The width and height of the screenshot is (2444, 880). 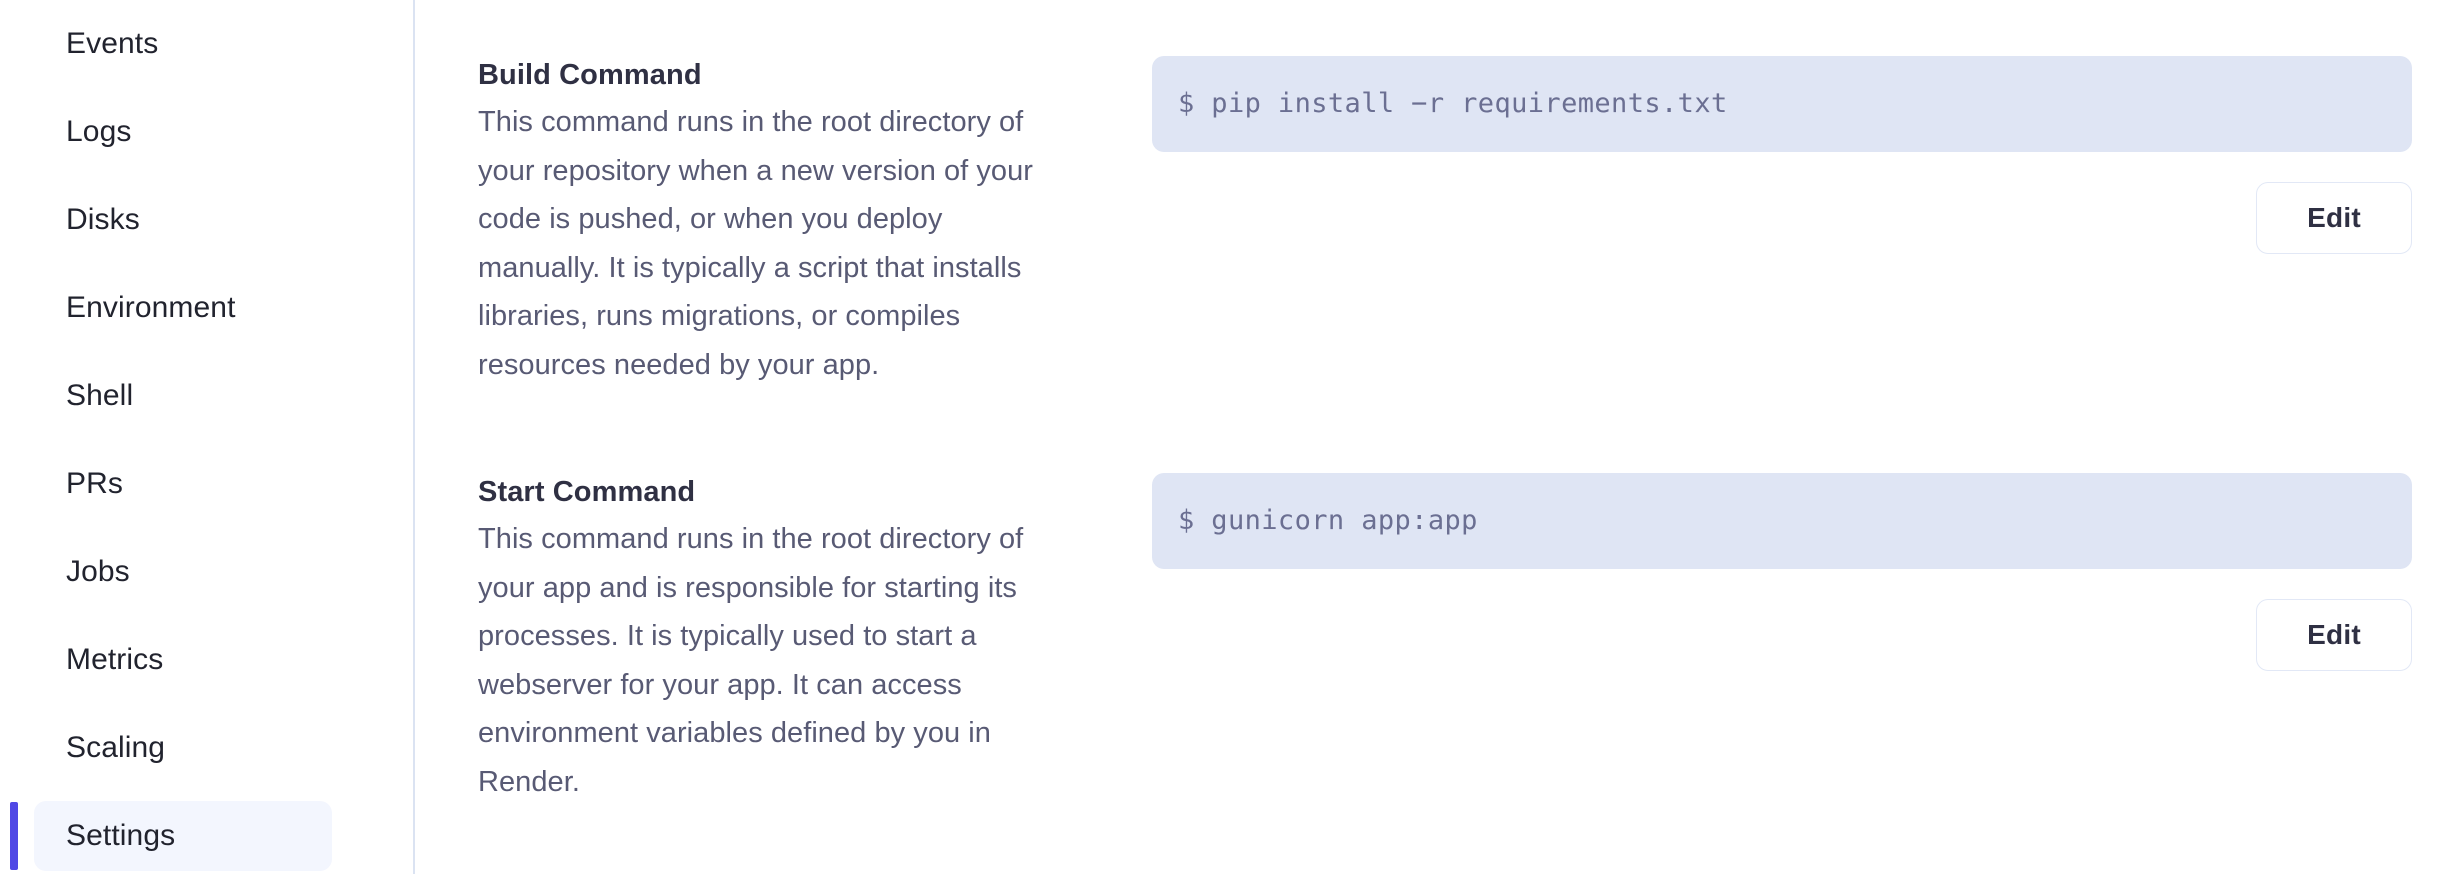 What do you see at coordinates (1782, 521) in the screenshot?
I see `start-command-code-block: $ gunicorn app:app` at bounding box center [1782, 521].